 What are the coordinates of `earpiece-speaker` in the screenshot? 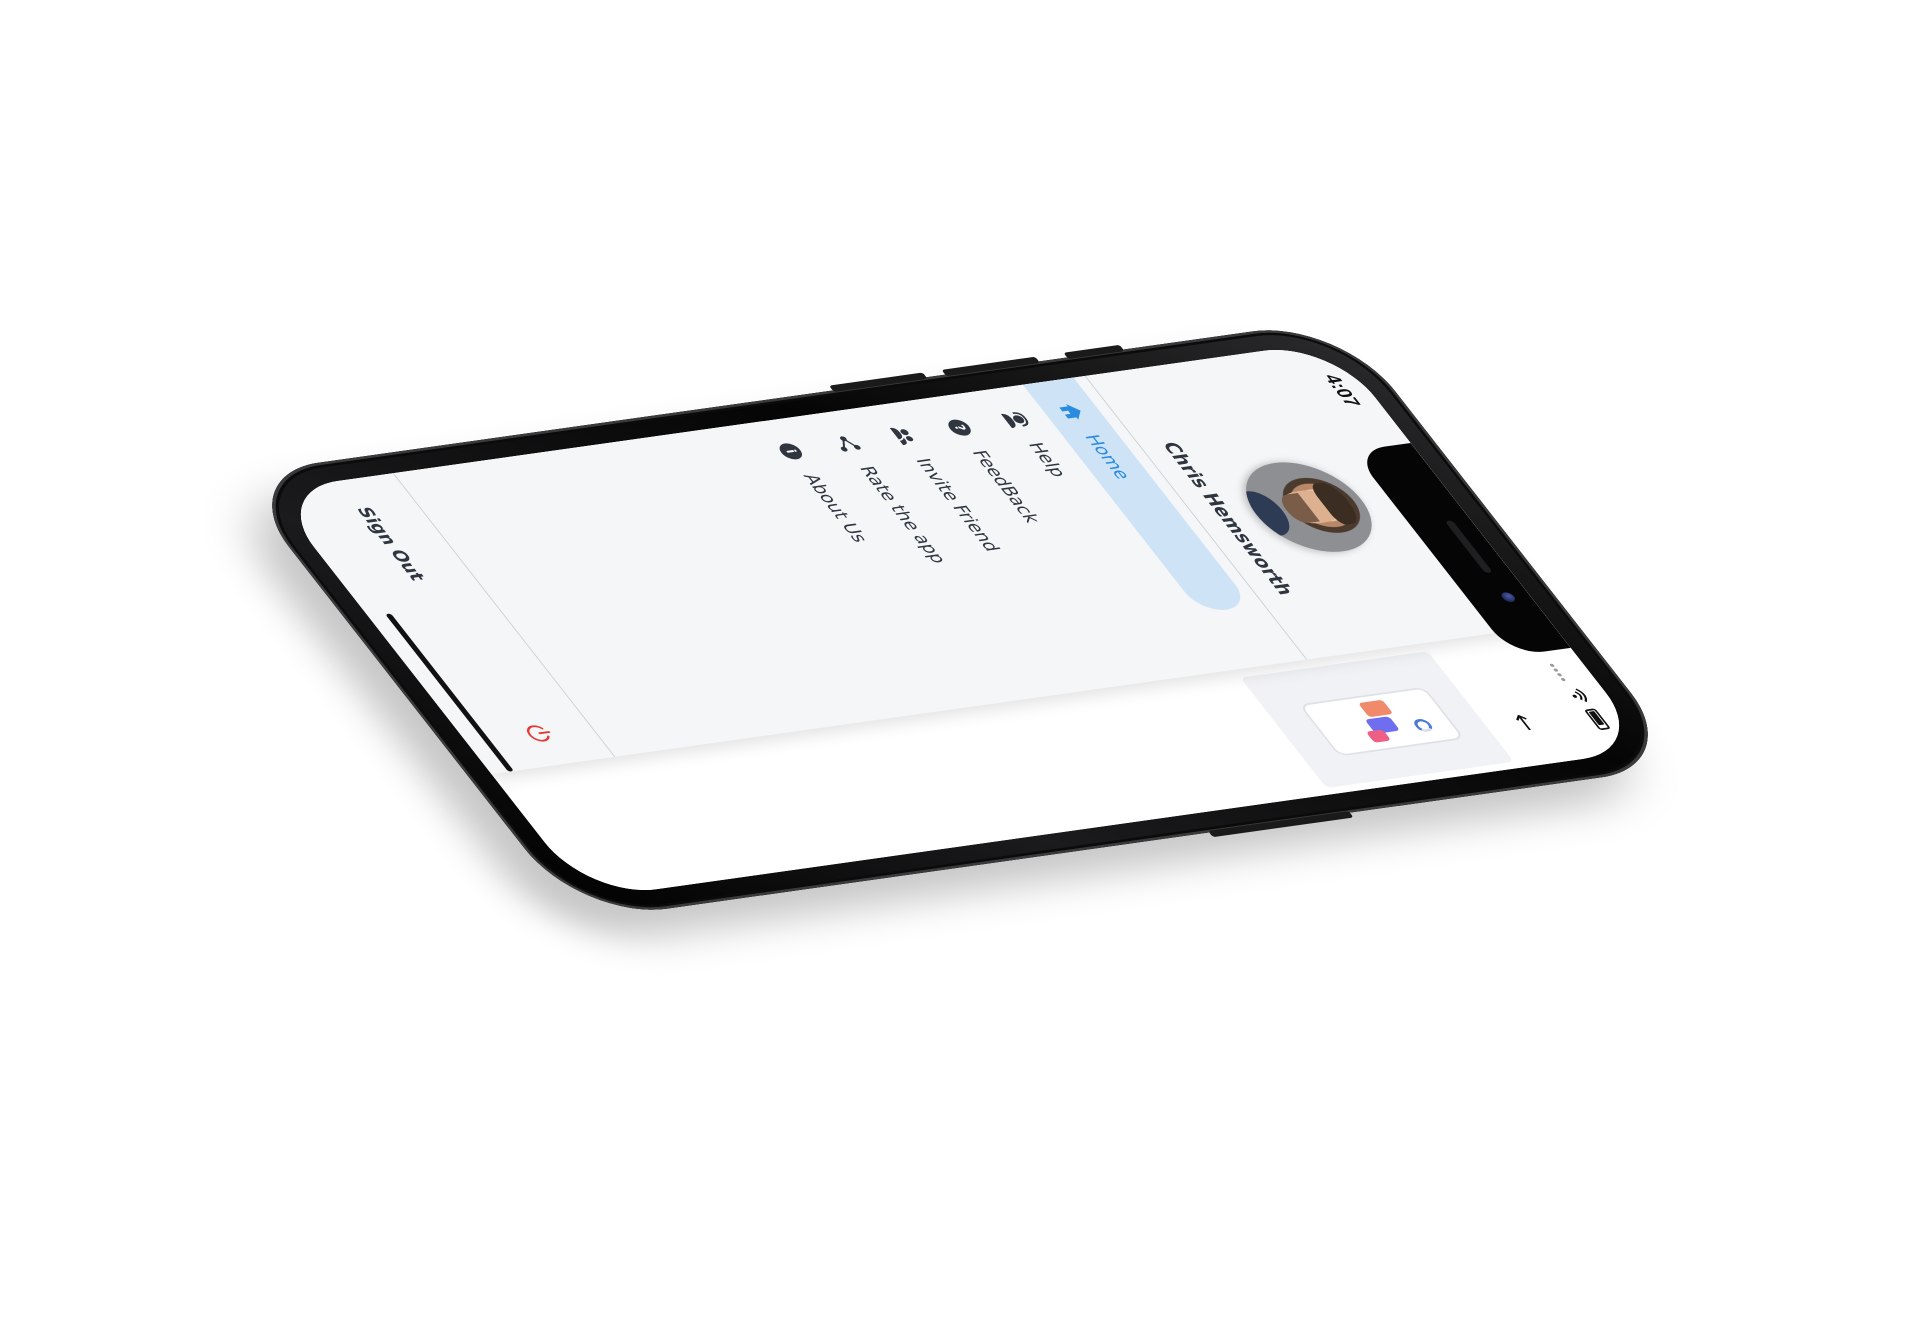 It's located at (1468, 547).